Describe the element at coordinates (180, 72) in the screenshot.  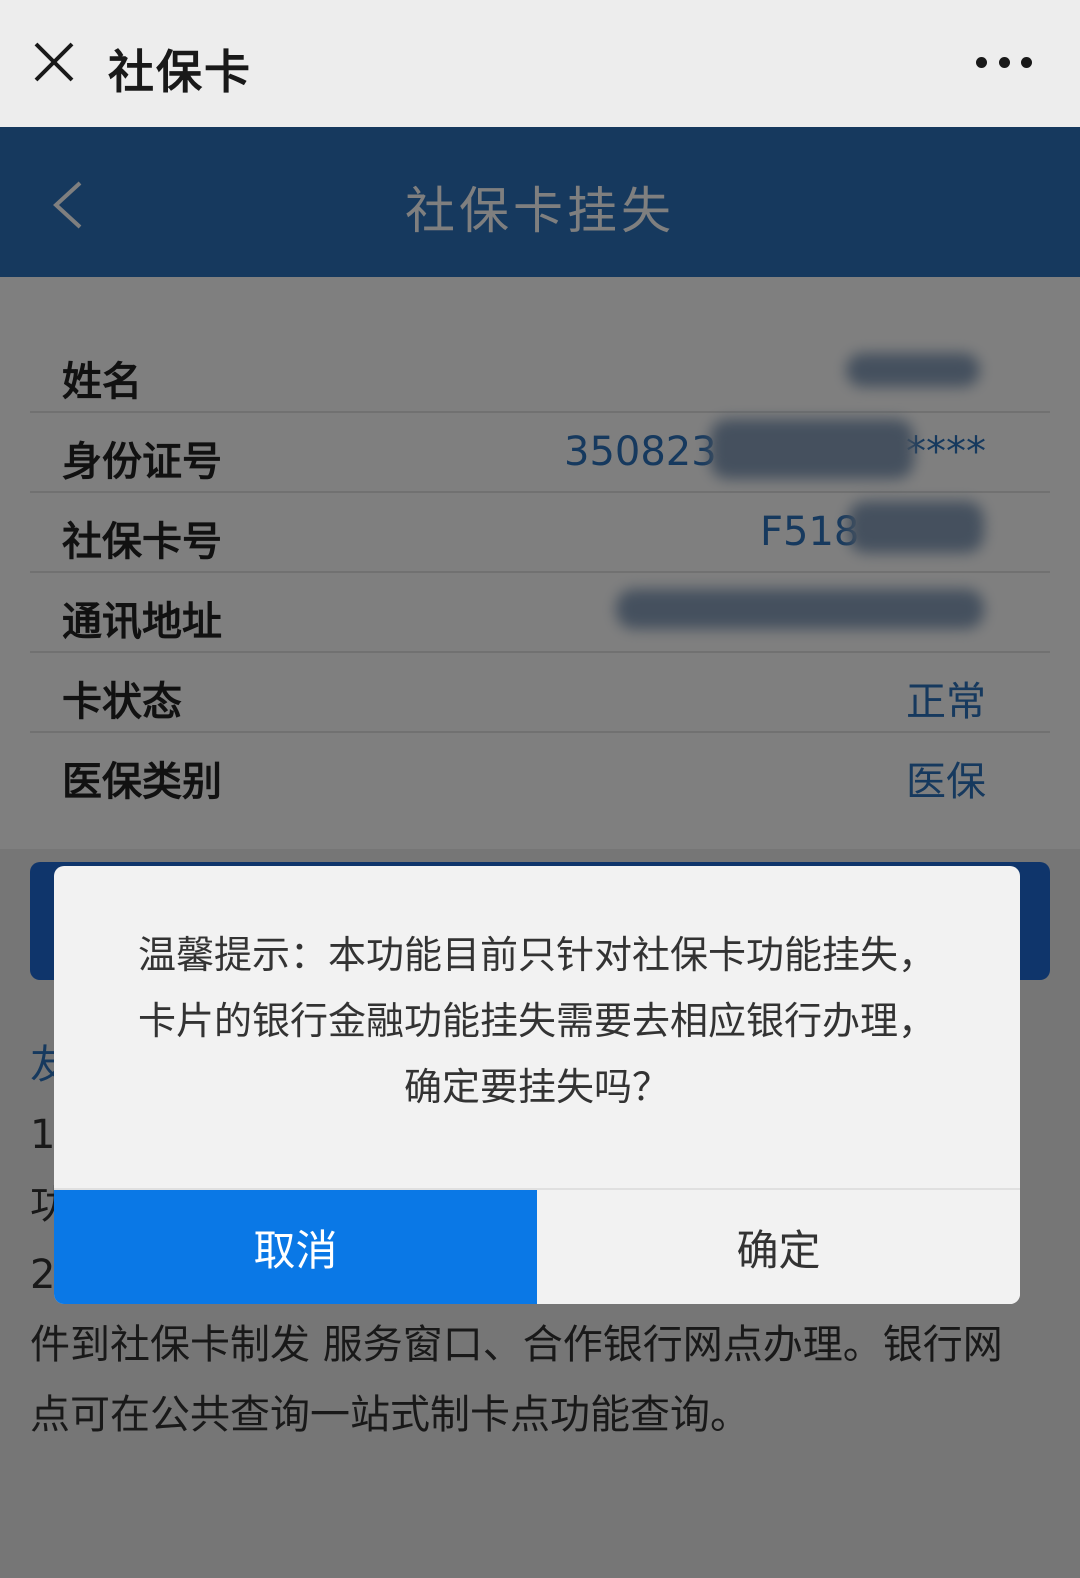
I see `app-title: 社保卡` at that location.